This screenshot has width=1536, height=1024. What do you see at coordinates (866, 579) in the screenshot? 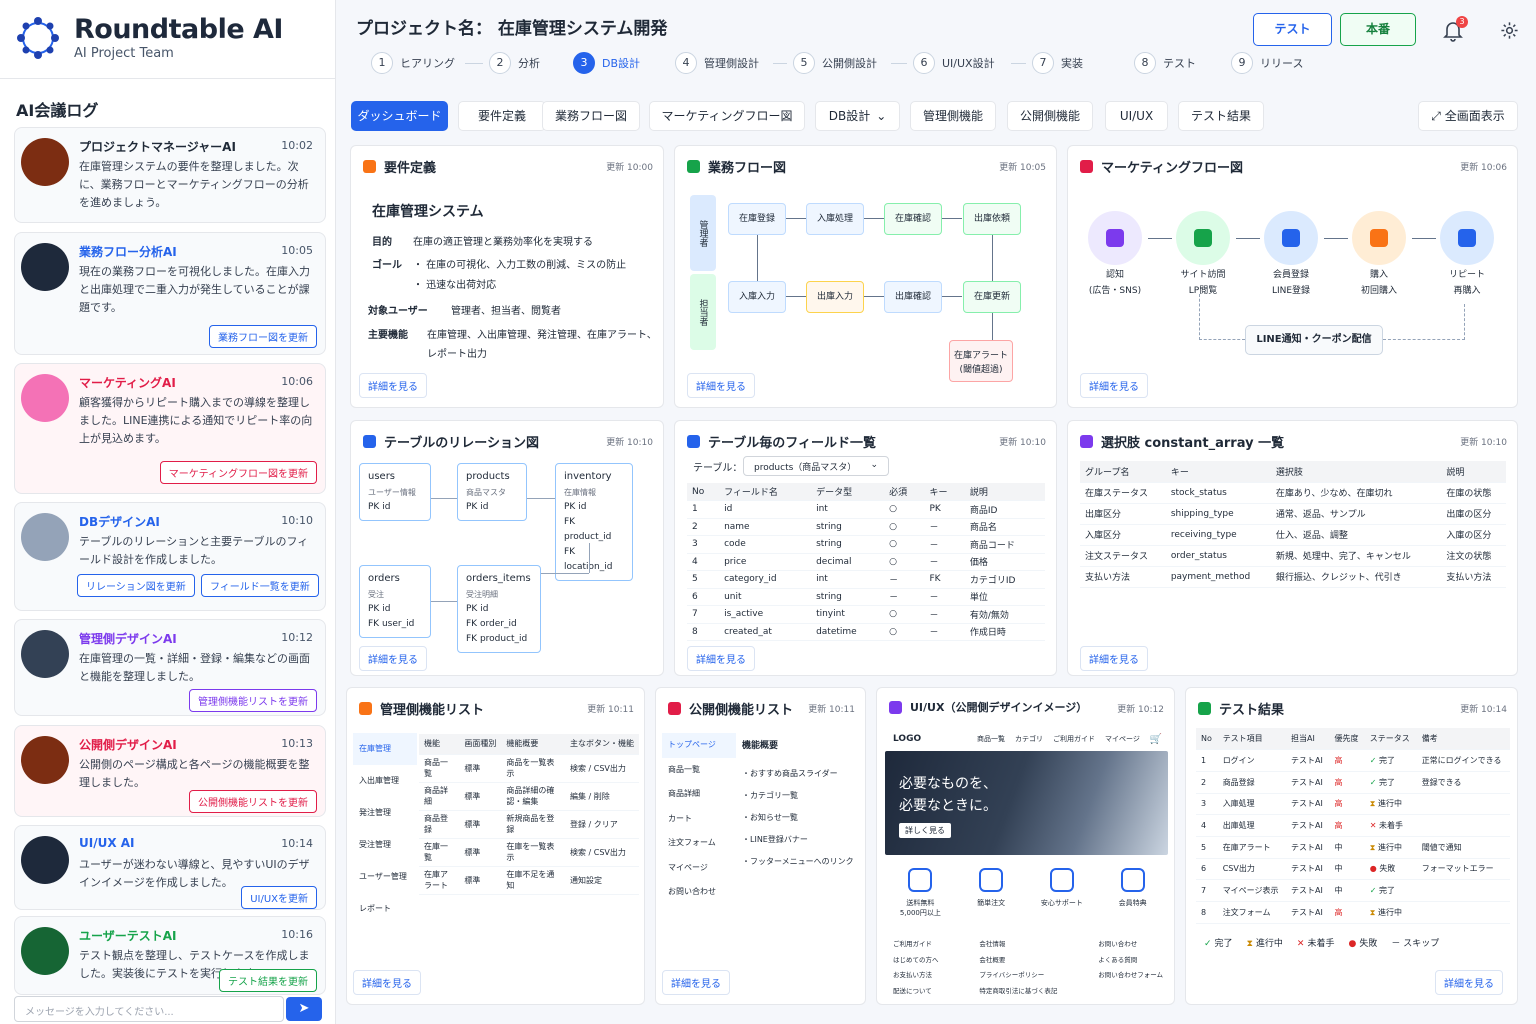
I see `table-row: 5 category_id int － FK カテゴリID` at bounding box center [866, 579].